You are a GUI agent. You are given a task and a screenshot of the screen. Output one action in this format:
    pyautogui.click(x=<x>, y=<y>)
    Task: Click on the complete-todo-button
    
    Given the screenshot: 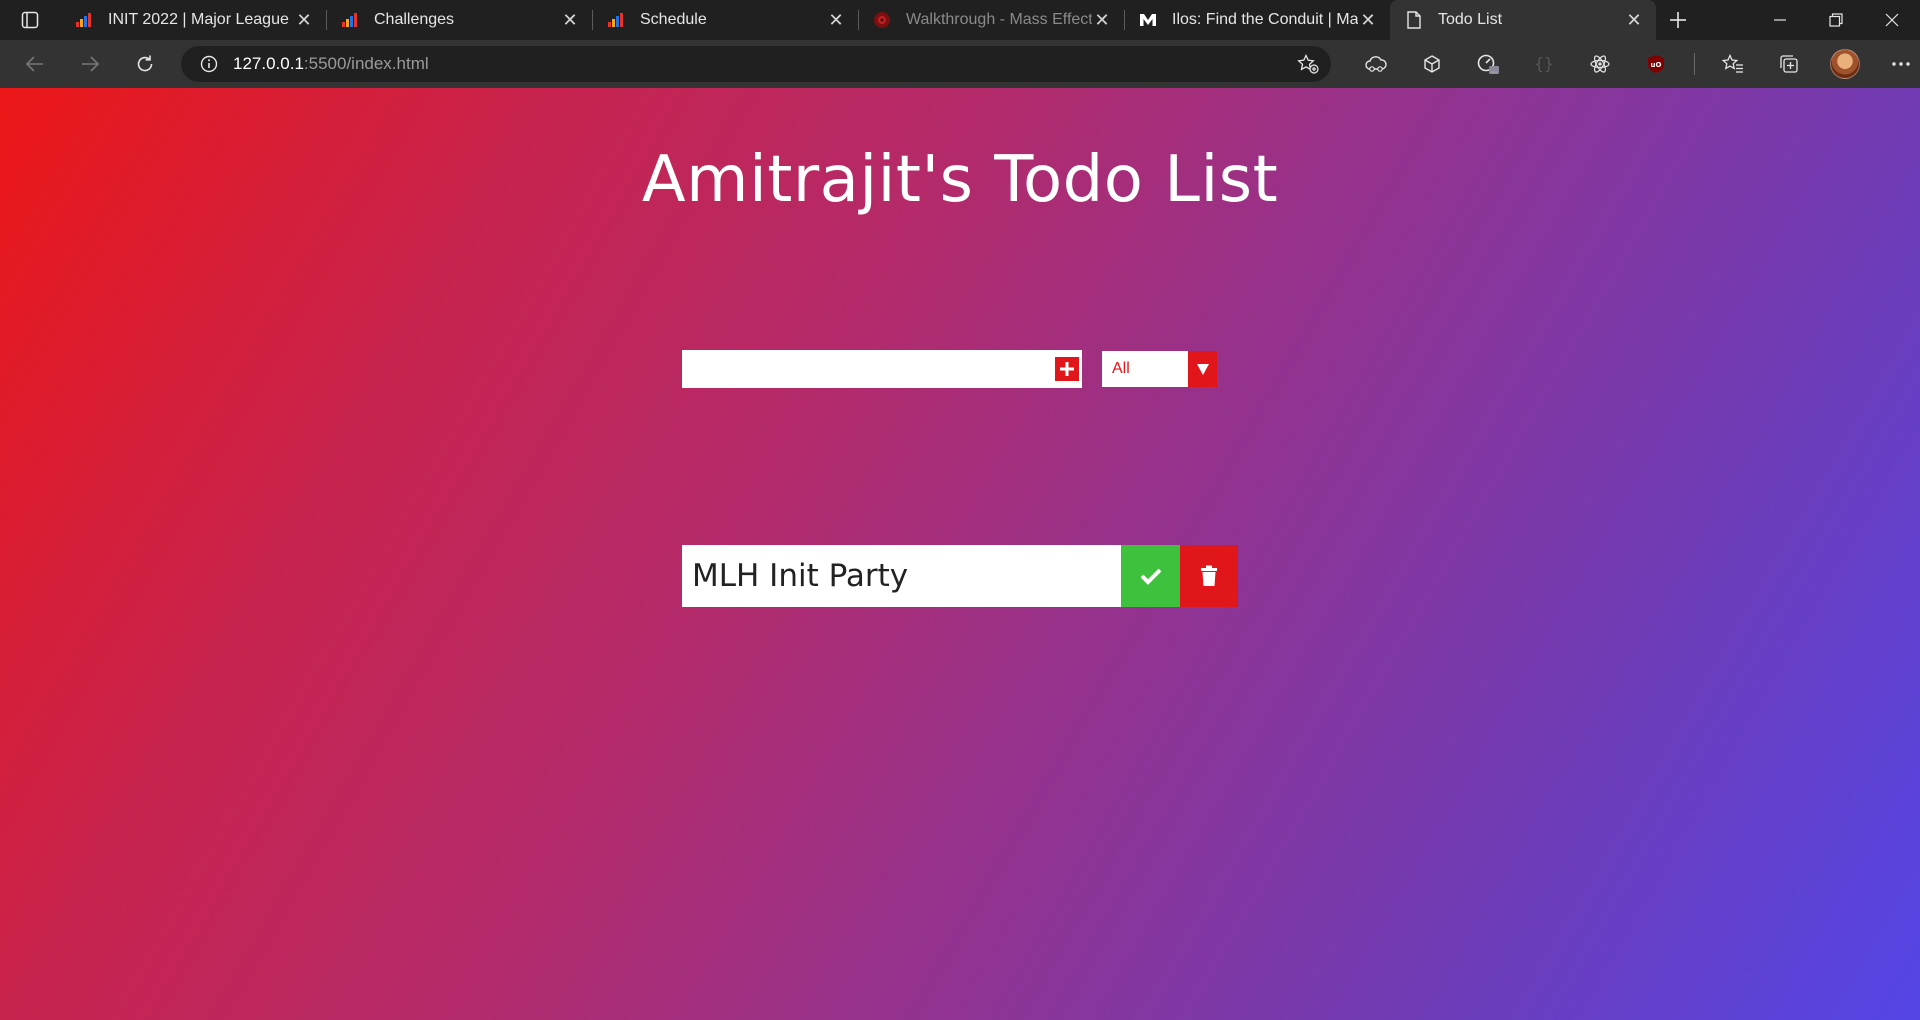 What is the action you would take?
    pyautogui.click(x=1150, y=576)
    